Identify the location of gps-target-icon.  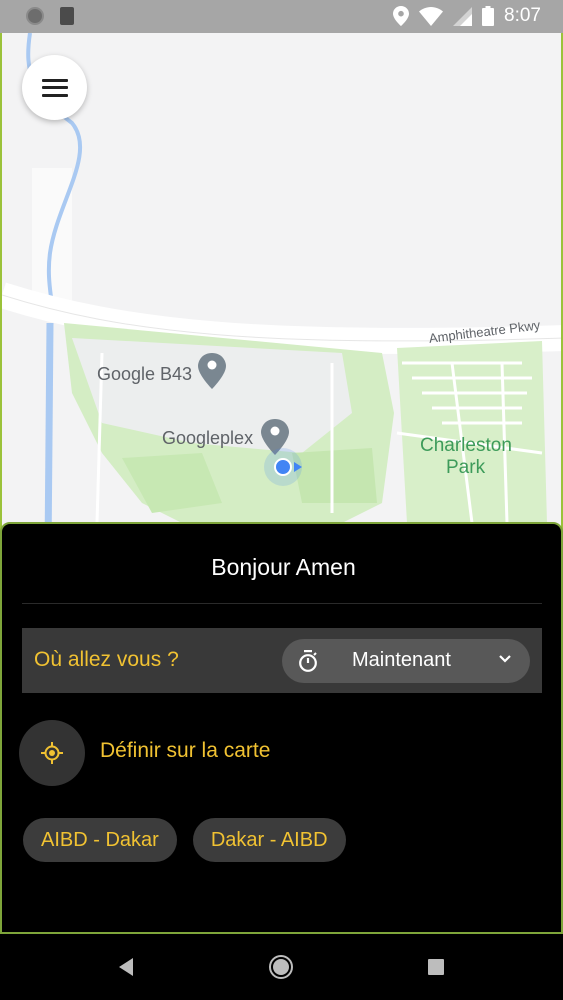
(52, 753).